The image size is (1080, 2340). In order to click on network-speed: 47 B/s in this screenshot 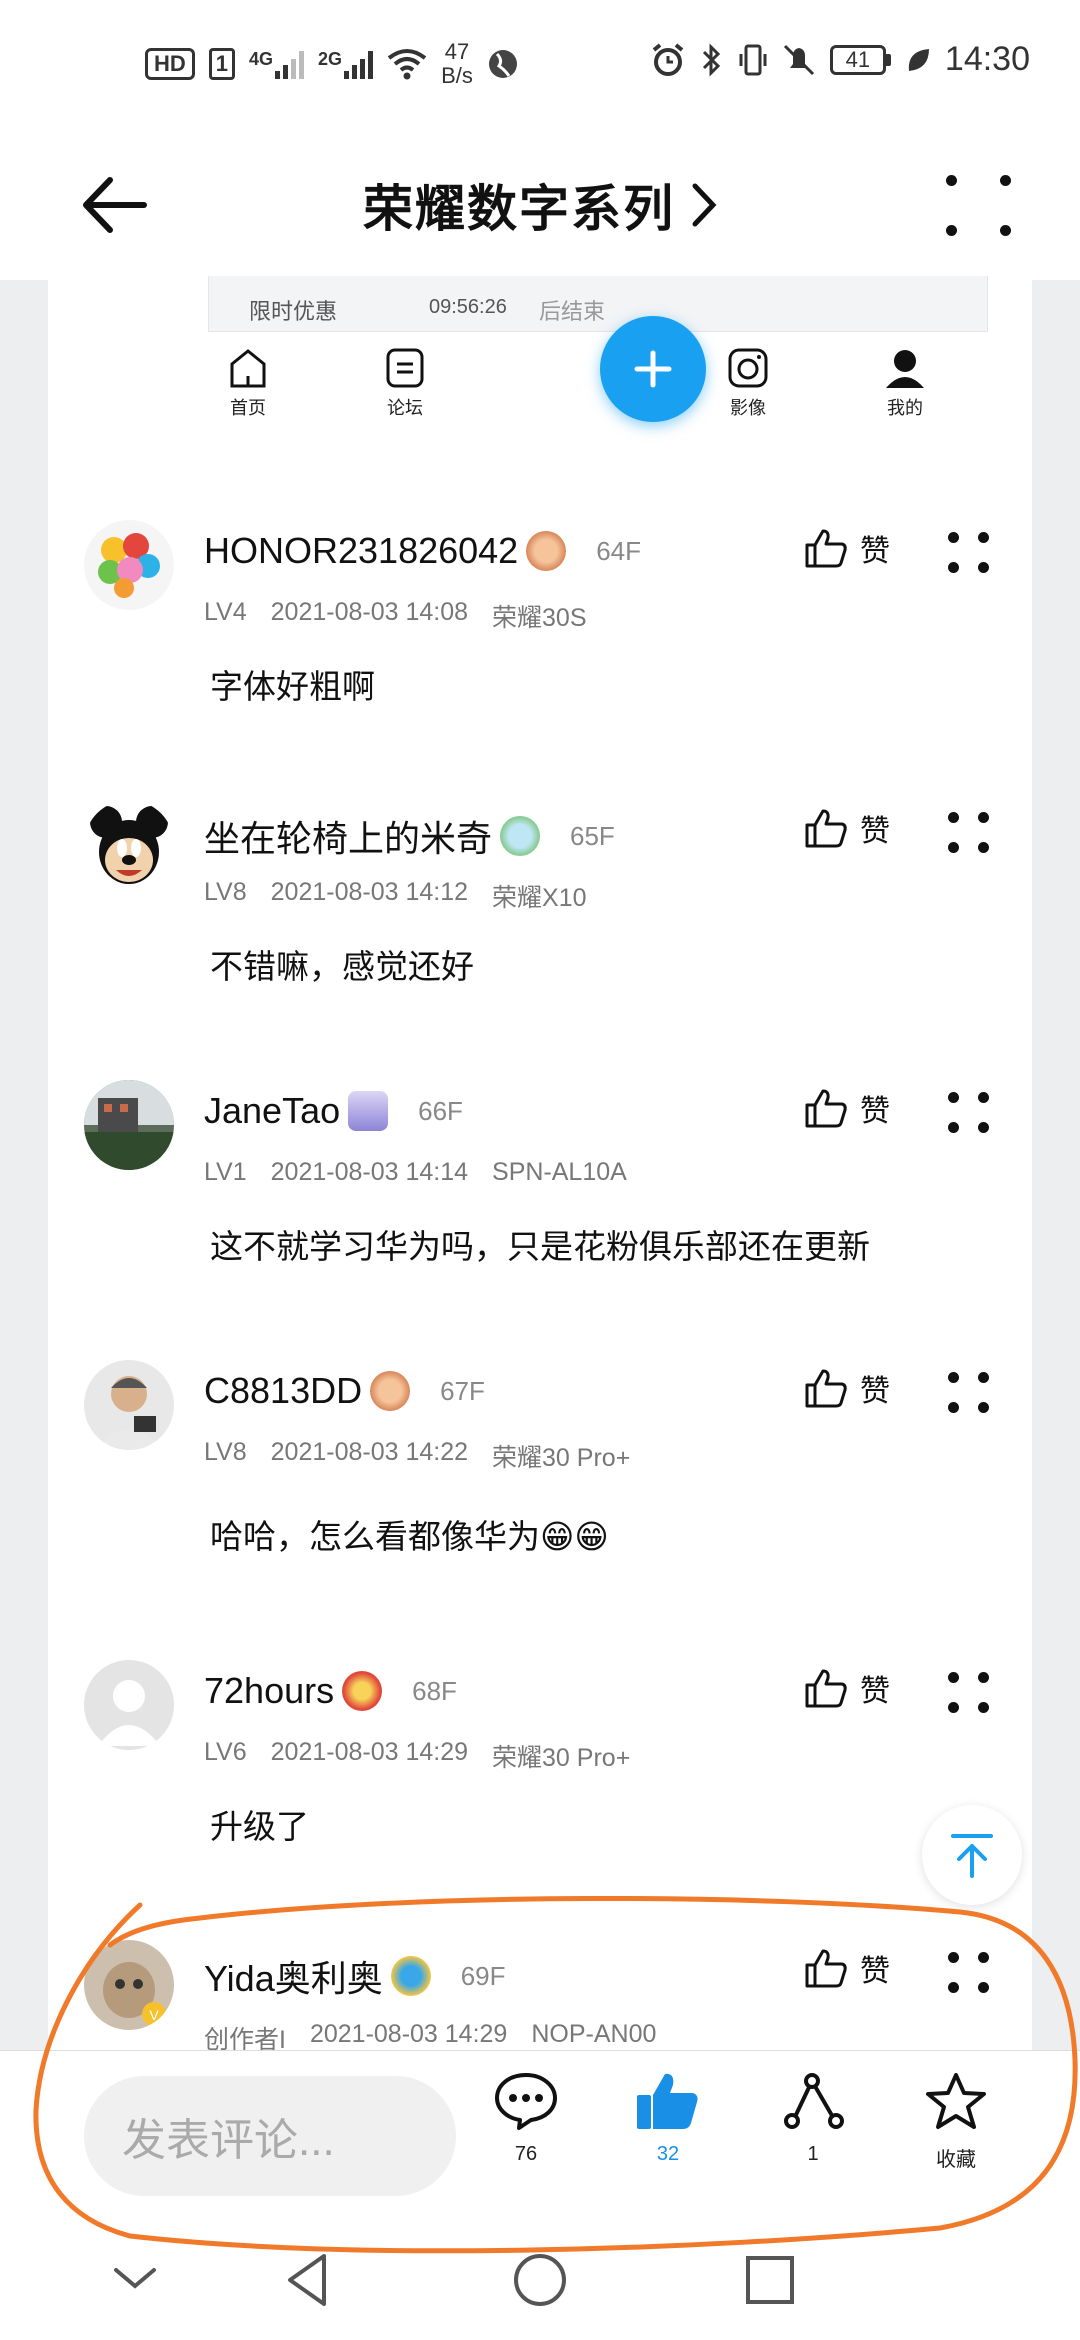, I will do `click(457, 63)`.